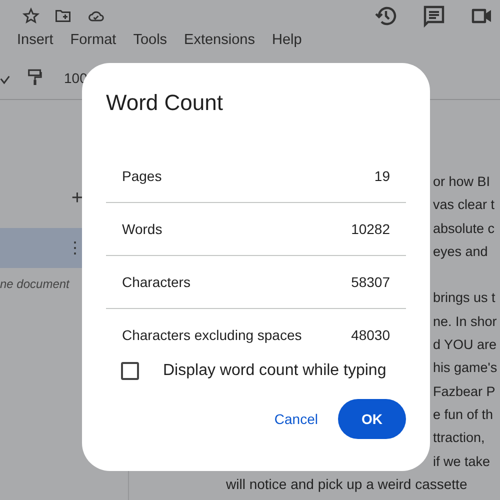 This screenshot has width=500, height=500. Describe the element at coordinates (150, 40) in the screenshot. I see `menu-item: Tools` at that location.